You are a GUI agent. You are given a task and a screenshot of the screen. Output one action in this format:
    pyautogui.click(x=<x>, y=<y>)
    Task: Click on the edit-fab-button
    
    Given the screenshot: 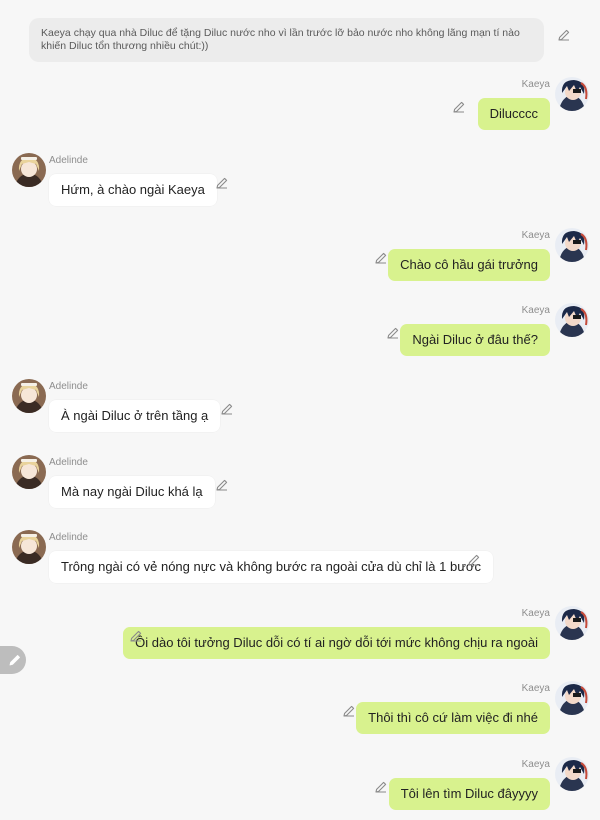 What is the action you would take?
    pyautogui.click(x=13, y=660)
    